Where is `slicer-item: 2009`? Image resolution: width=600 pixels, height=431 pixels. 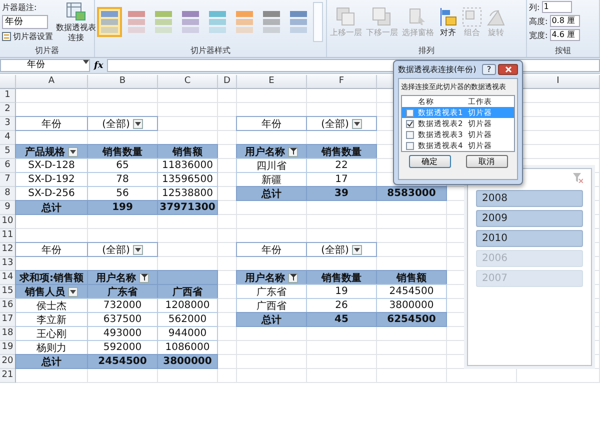
slicer-item: 2009 is located at coordinates (529, 218).